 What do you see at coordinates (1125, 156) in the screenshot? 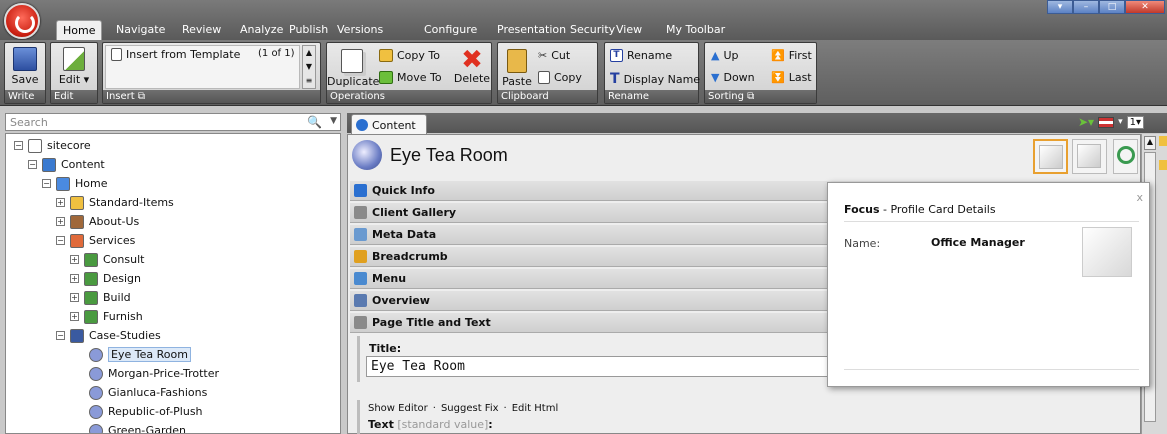
I see `persona-button` at bounding box center [1125, 156].